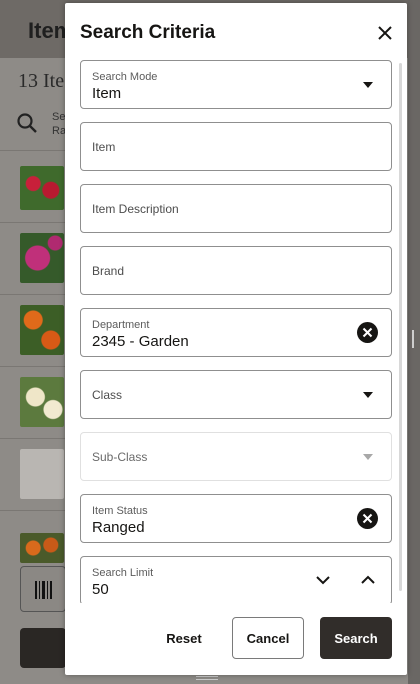 The image size is (420, 684). Describe the element at coordinates (236, 84) in the screenshot. I see `search-mode-select: Search Mode Item` at that location.